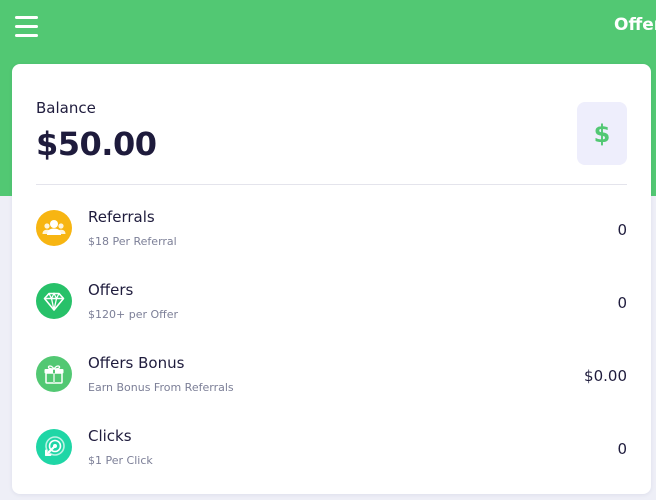  I want to click on divider, so click(331, 184).